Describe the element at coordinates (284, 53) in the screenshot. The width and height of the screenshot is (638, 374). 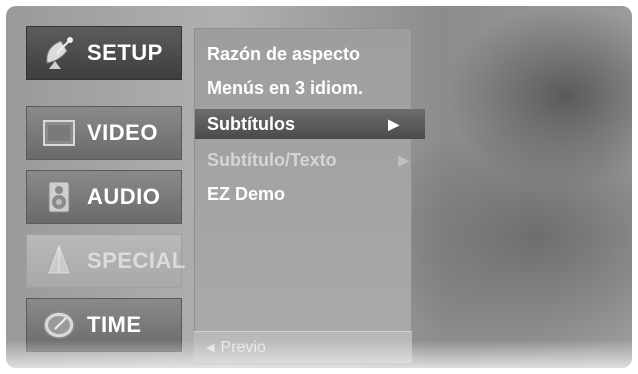
I see `menu-item-label: Razón de aspecto` at that location.